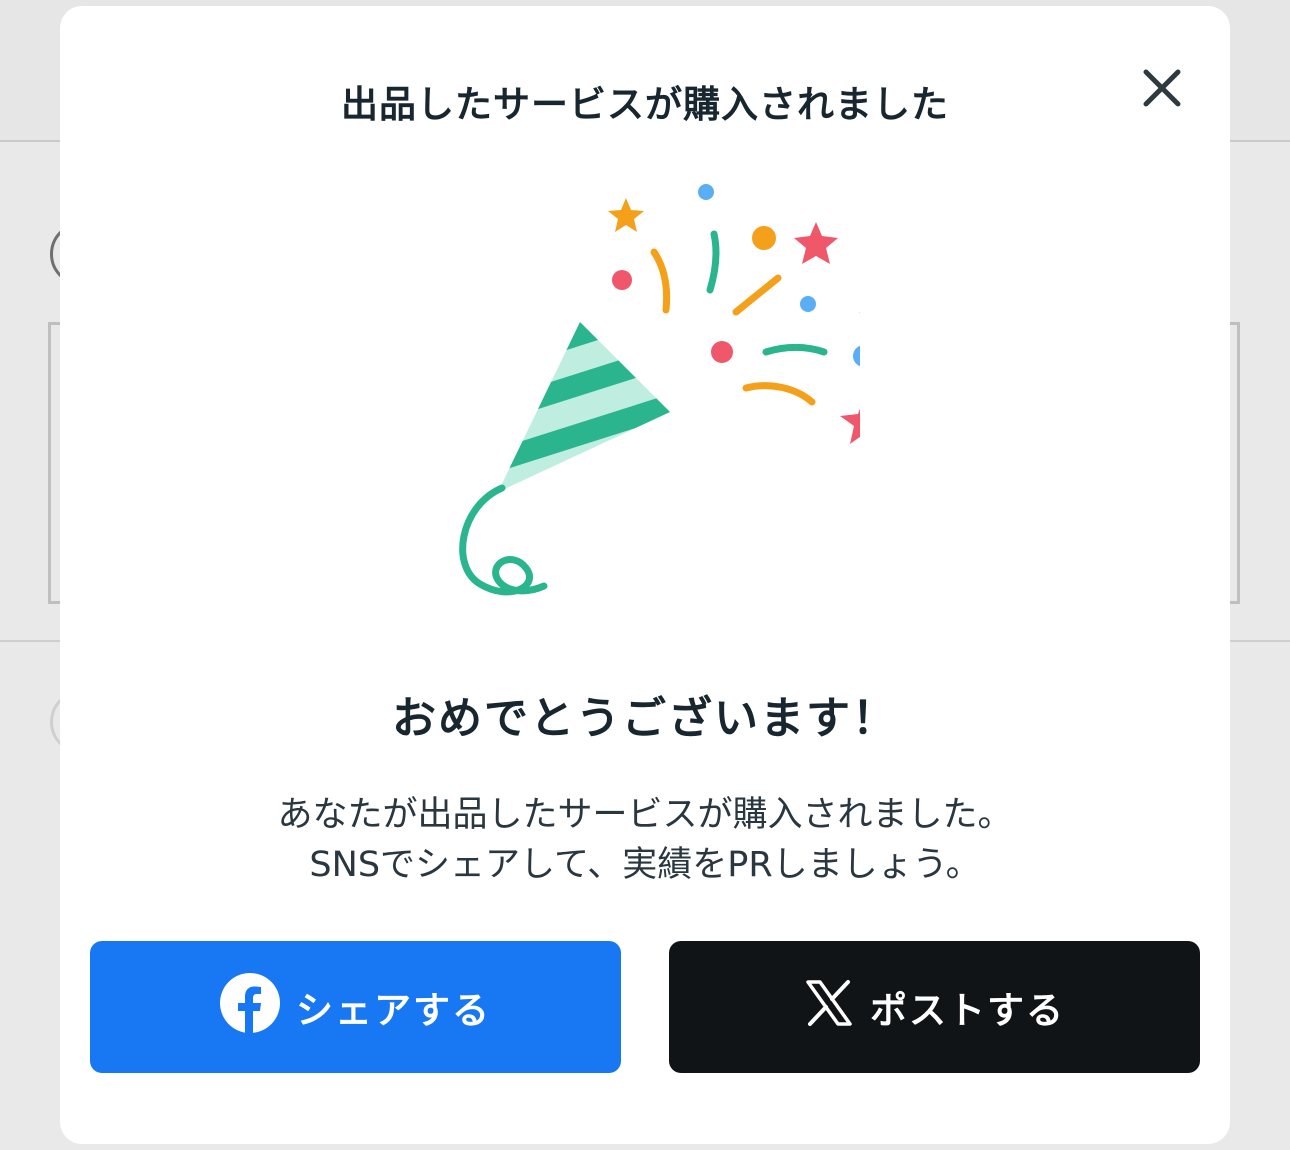 Image resolution: width=1290 pixels, height=1150 pixels. What do you see at coordinates (967, 1010) in the screenshot?
I see `x-post-label: ポストする` at bounding box center [967, 1010].